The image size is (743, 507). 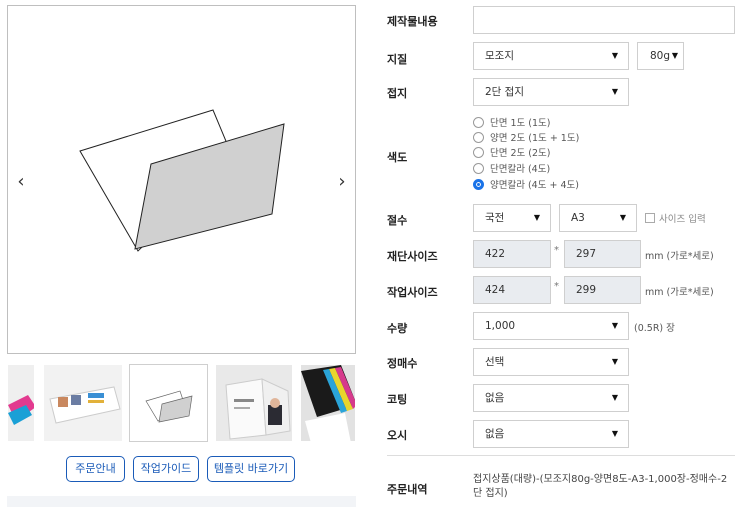 I want to click on radio-selected-icon, so click(x=478, y=184).